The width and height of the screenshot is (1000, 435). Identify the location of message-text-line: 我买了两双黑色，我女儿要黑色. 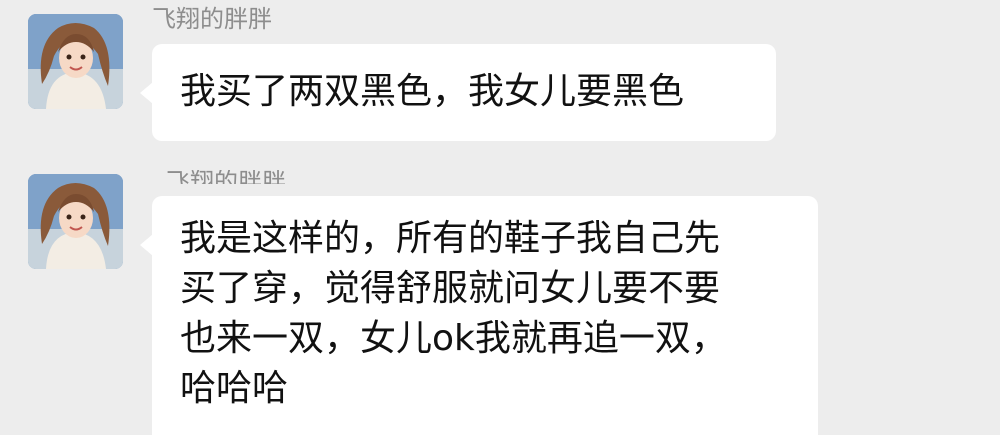
(432, 91).